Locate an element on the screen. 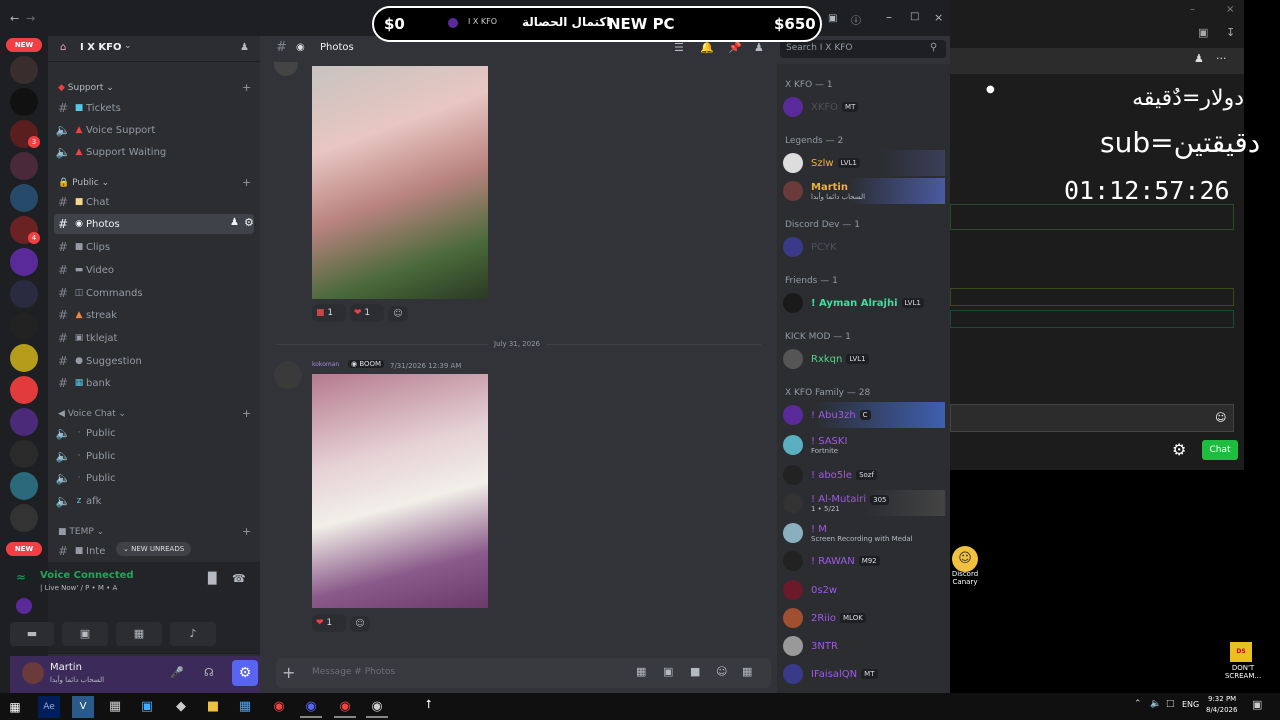 This screenshot has height=720, width=1280. sticker-icon: ■ is located at coordinates (695, 671).